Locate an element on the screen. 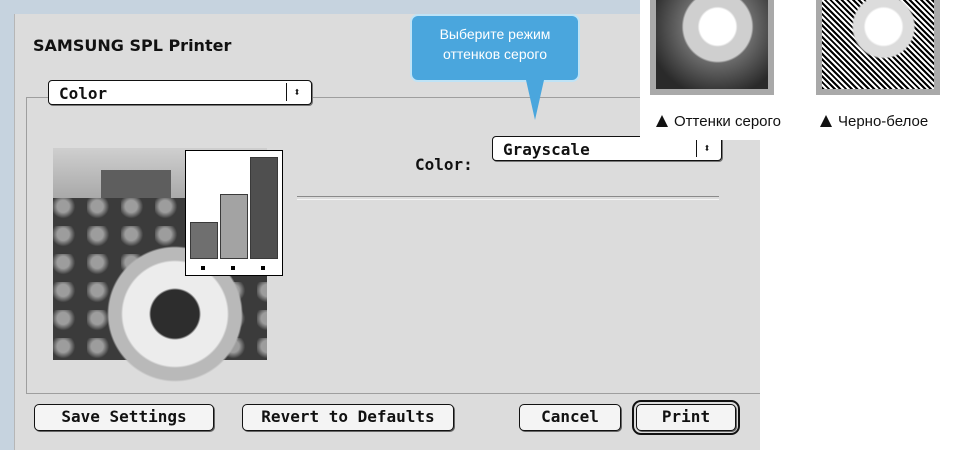 Image resolution: width=959 pixels, height=450 pixels. sample-images-panel: Оттенки серого Черно-белое is located at coordinates (799, 70).